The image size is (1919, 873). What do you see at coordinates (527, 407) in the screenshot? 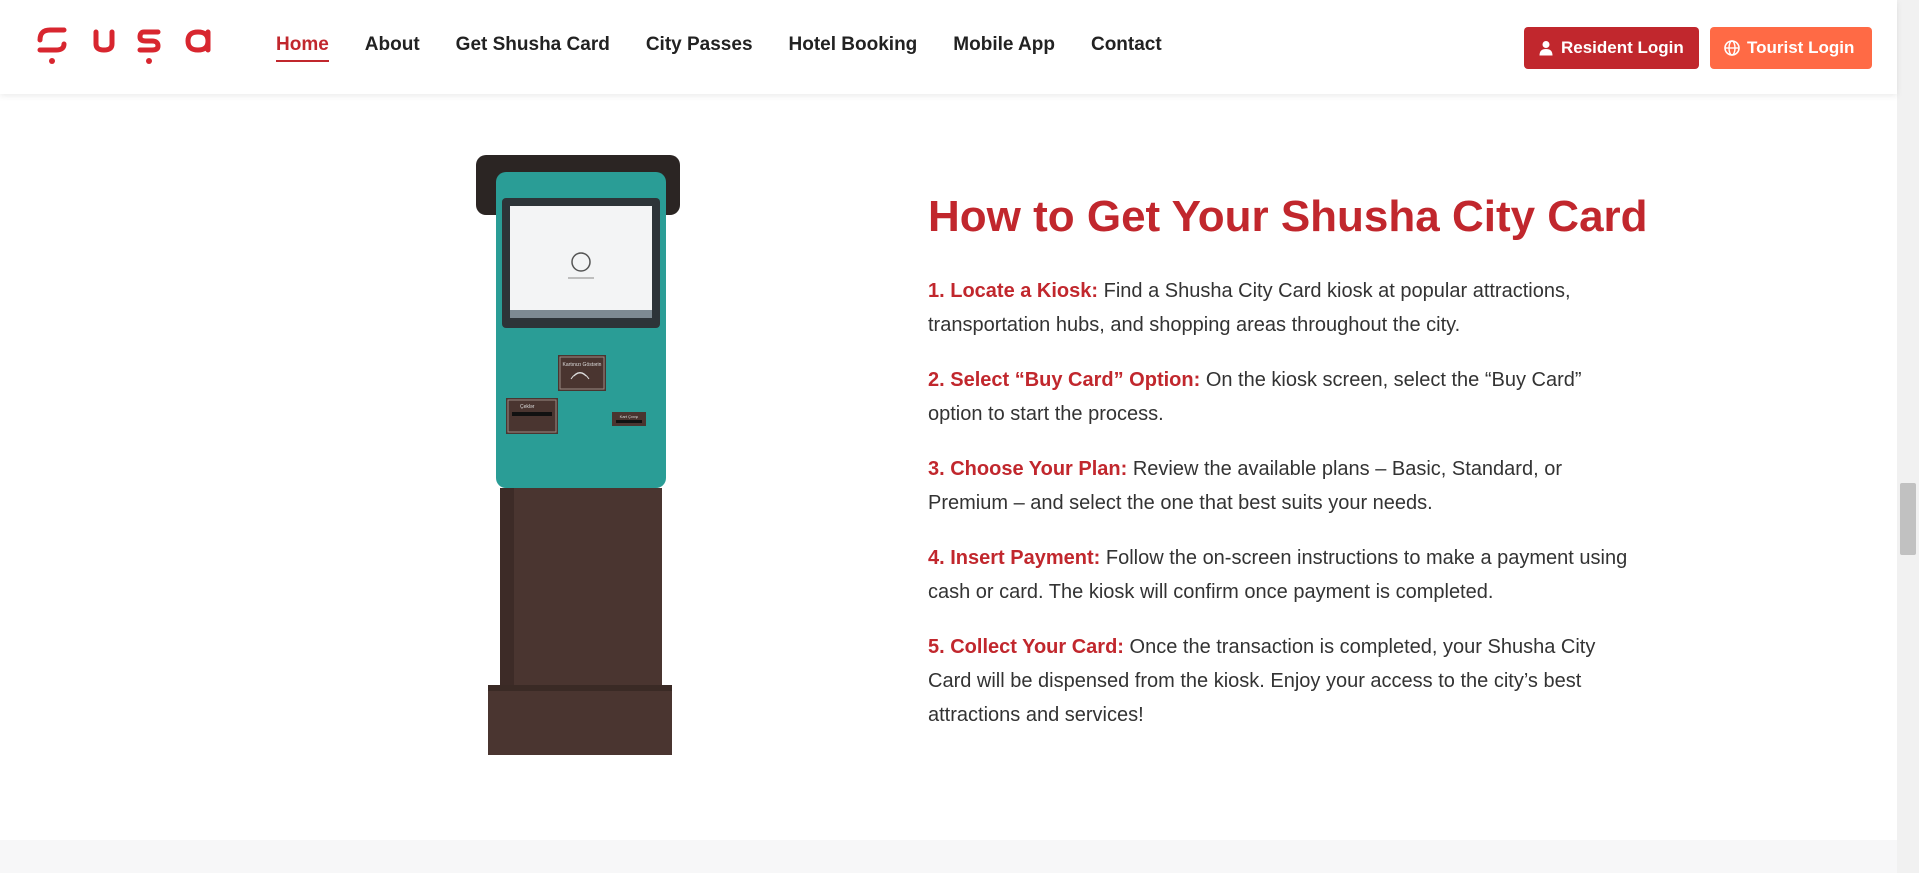
I see `kiosk-cash-label: Çeklər` at bounding box center [527, 407].